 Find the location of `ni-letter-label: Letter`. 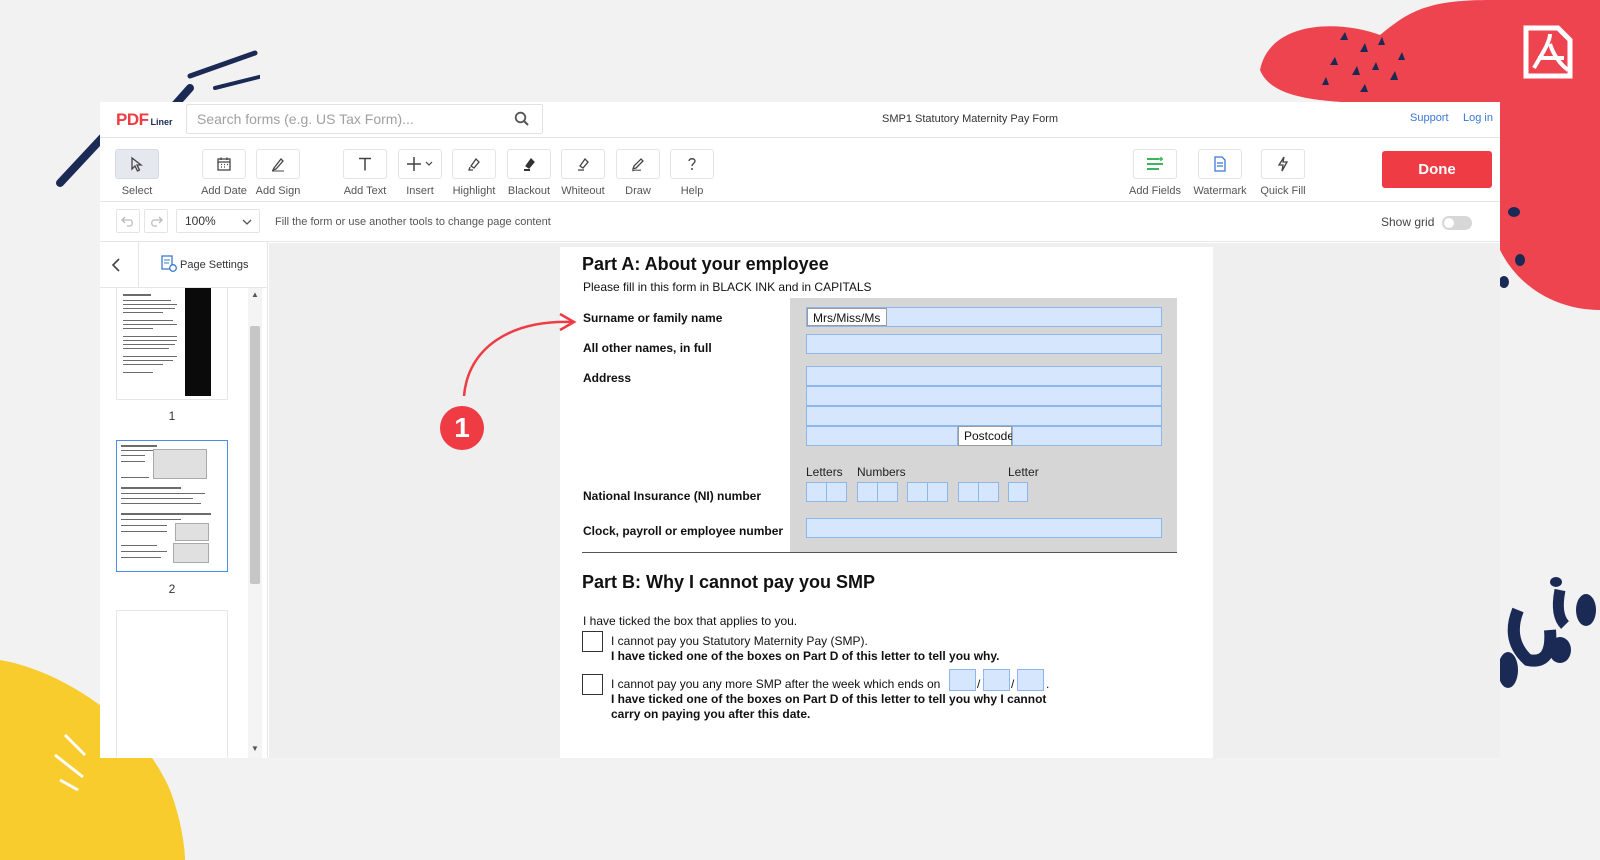

ni-letter-label: Letter is located at coordinates (1023, 472).